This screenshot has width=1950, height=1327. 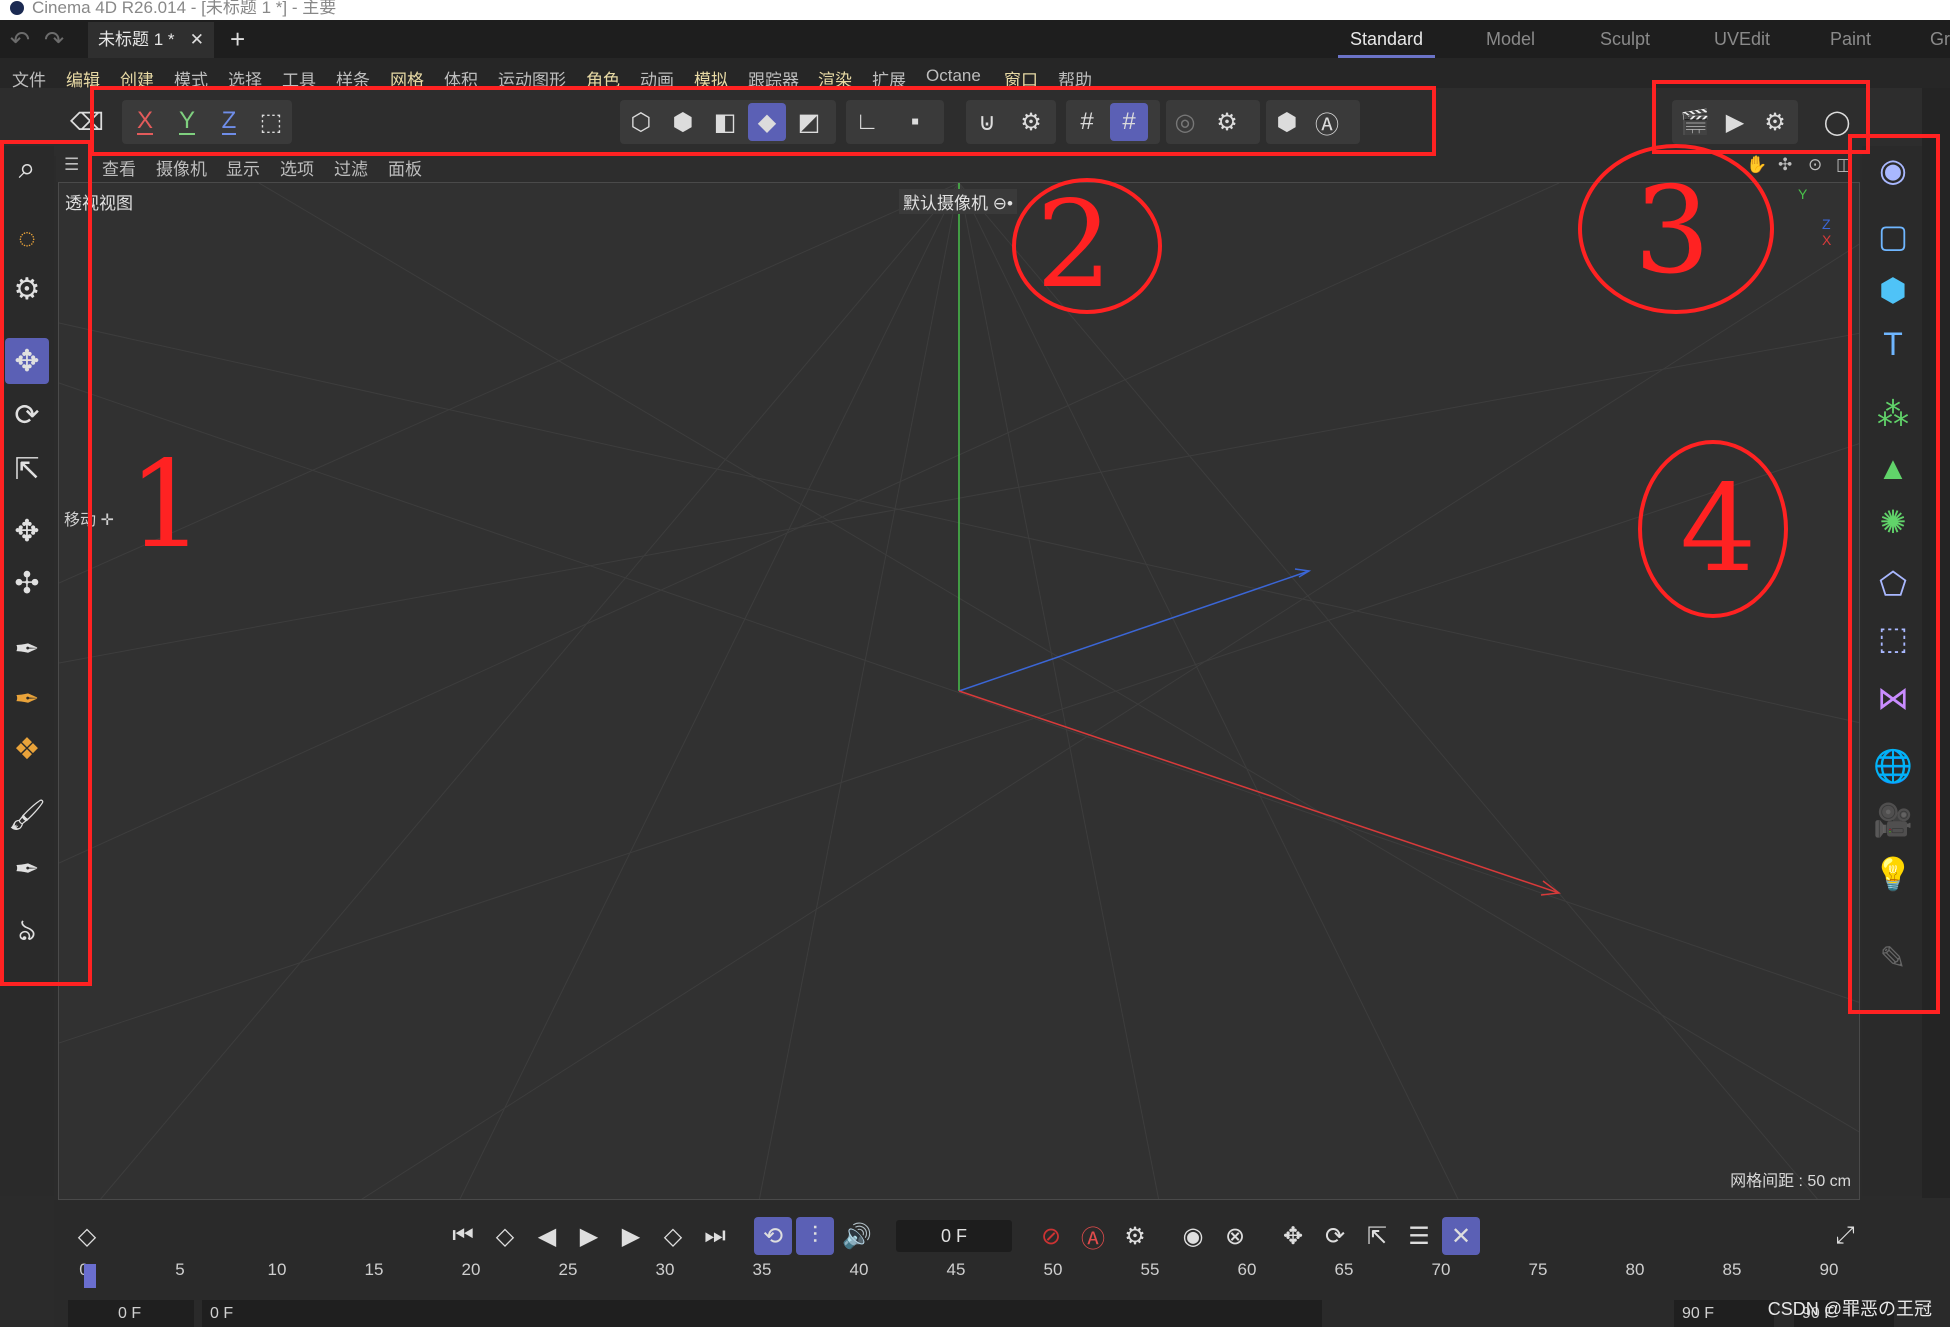 What do you see at coordinates (762, 1313) in the screenshot?
I see `min-frame-field: 0 F` at bounding box center [762, 1313].